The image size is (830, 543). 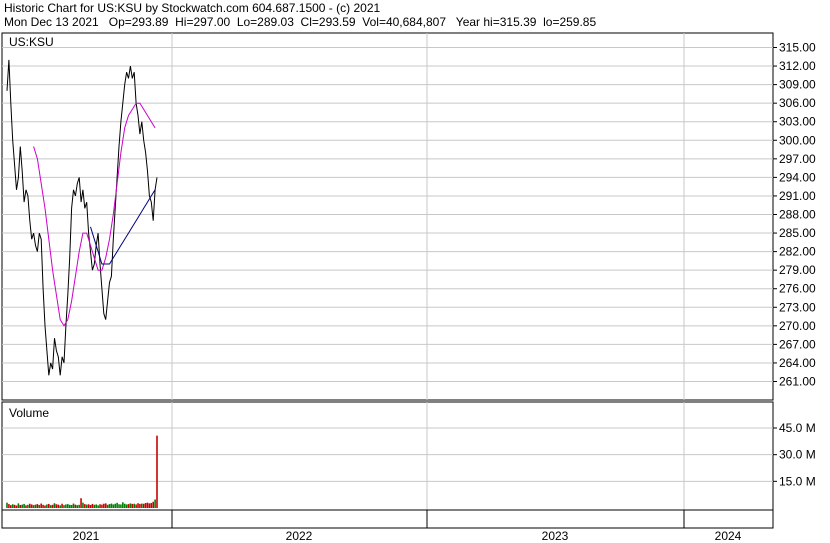 What do you see at coordinates (797, 159) in the screenshot?
I see `price-tick-label: 297.00` at bounding box center [797, 159].